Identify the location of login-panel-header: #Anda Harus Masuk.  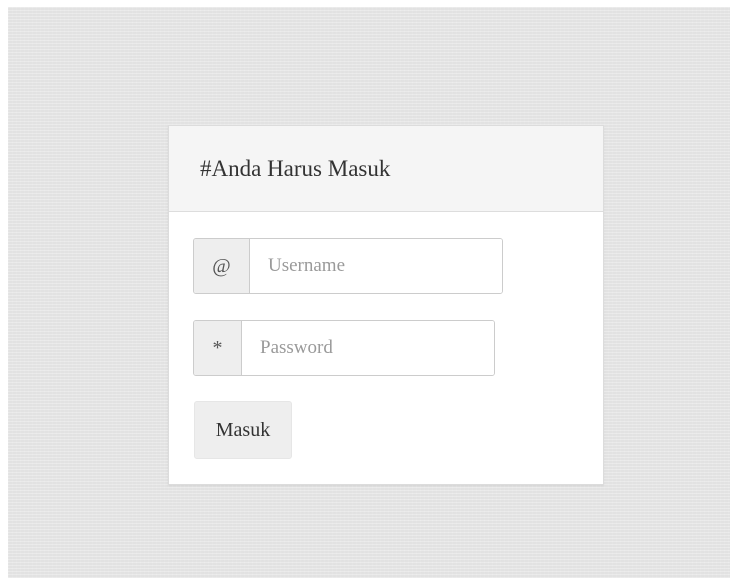
(386, 169).